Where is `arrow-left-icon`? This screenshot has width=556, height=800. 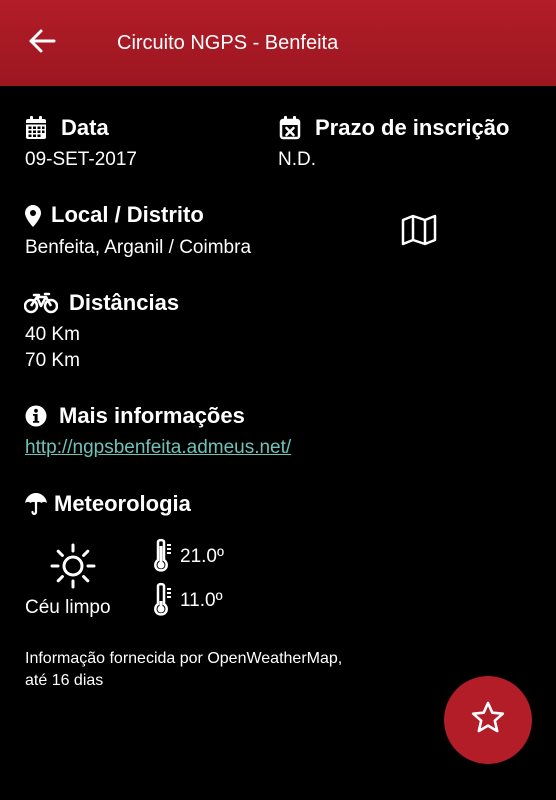 arrow-left-icon is located at coordinates (42, 43).